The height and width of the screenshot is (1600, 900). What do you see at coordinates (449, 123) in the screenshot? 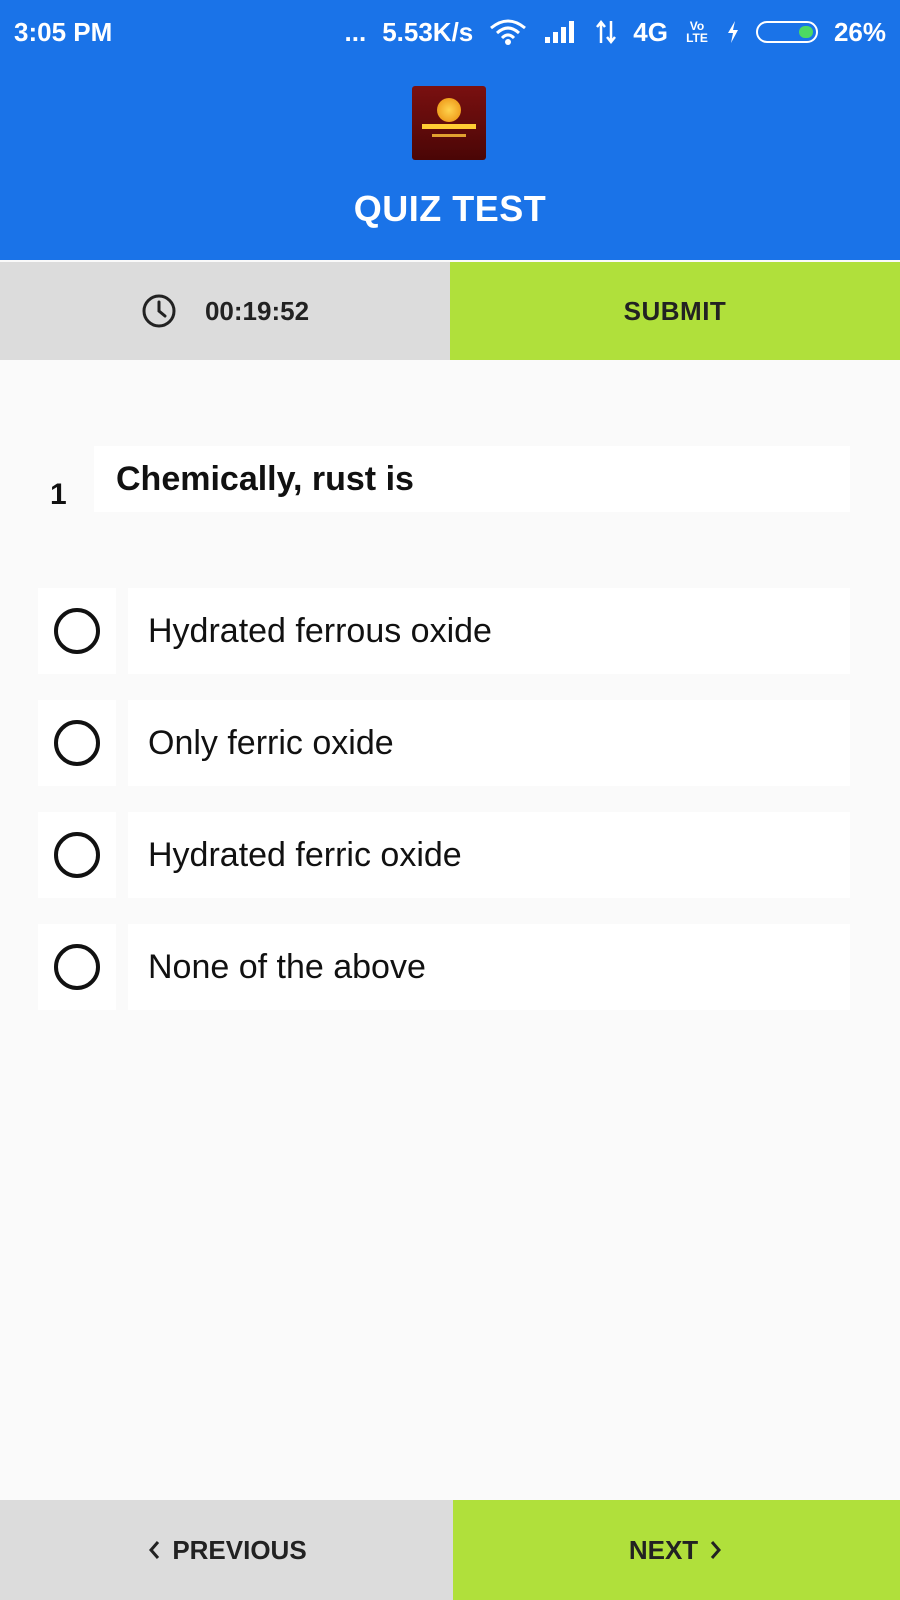
I see `app-logo` at bounding box center [449, 123].